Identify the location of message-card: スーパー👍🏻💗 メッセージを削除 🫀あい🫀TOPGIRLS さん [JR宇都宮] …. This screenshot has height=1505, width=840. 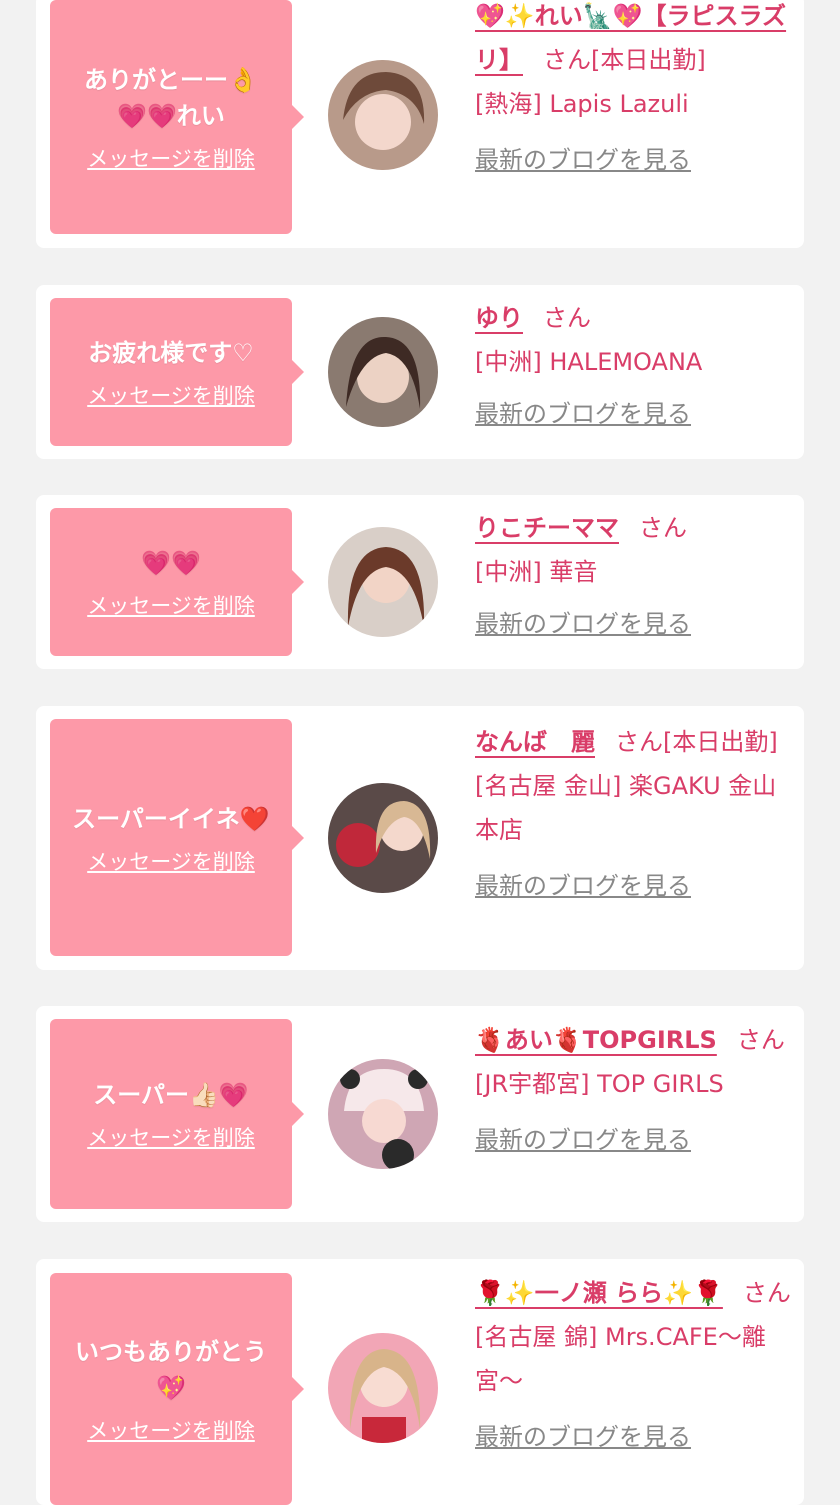
(420, 1114).